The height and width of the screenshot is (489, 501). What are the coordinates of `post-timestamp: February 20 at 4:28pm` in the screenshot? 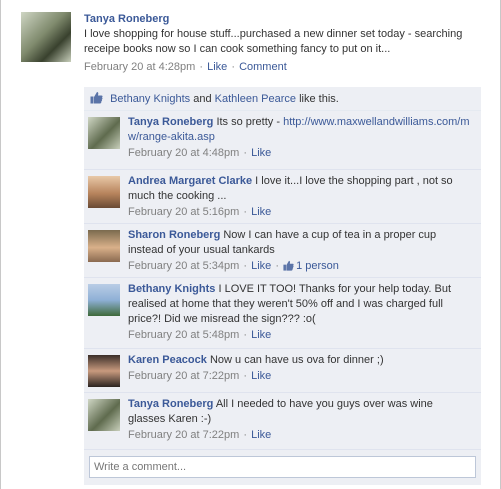 It's located at (139, 67).